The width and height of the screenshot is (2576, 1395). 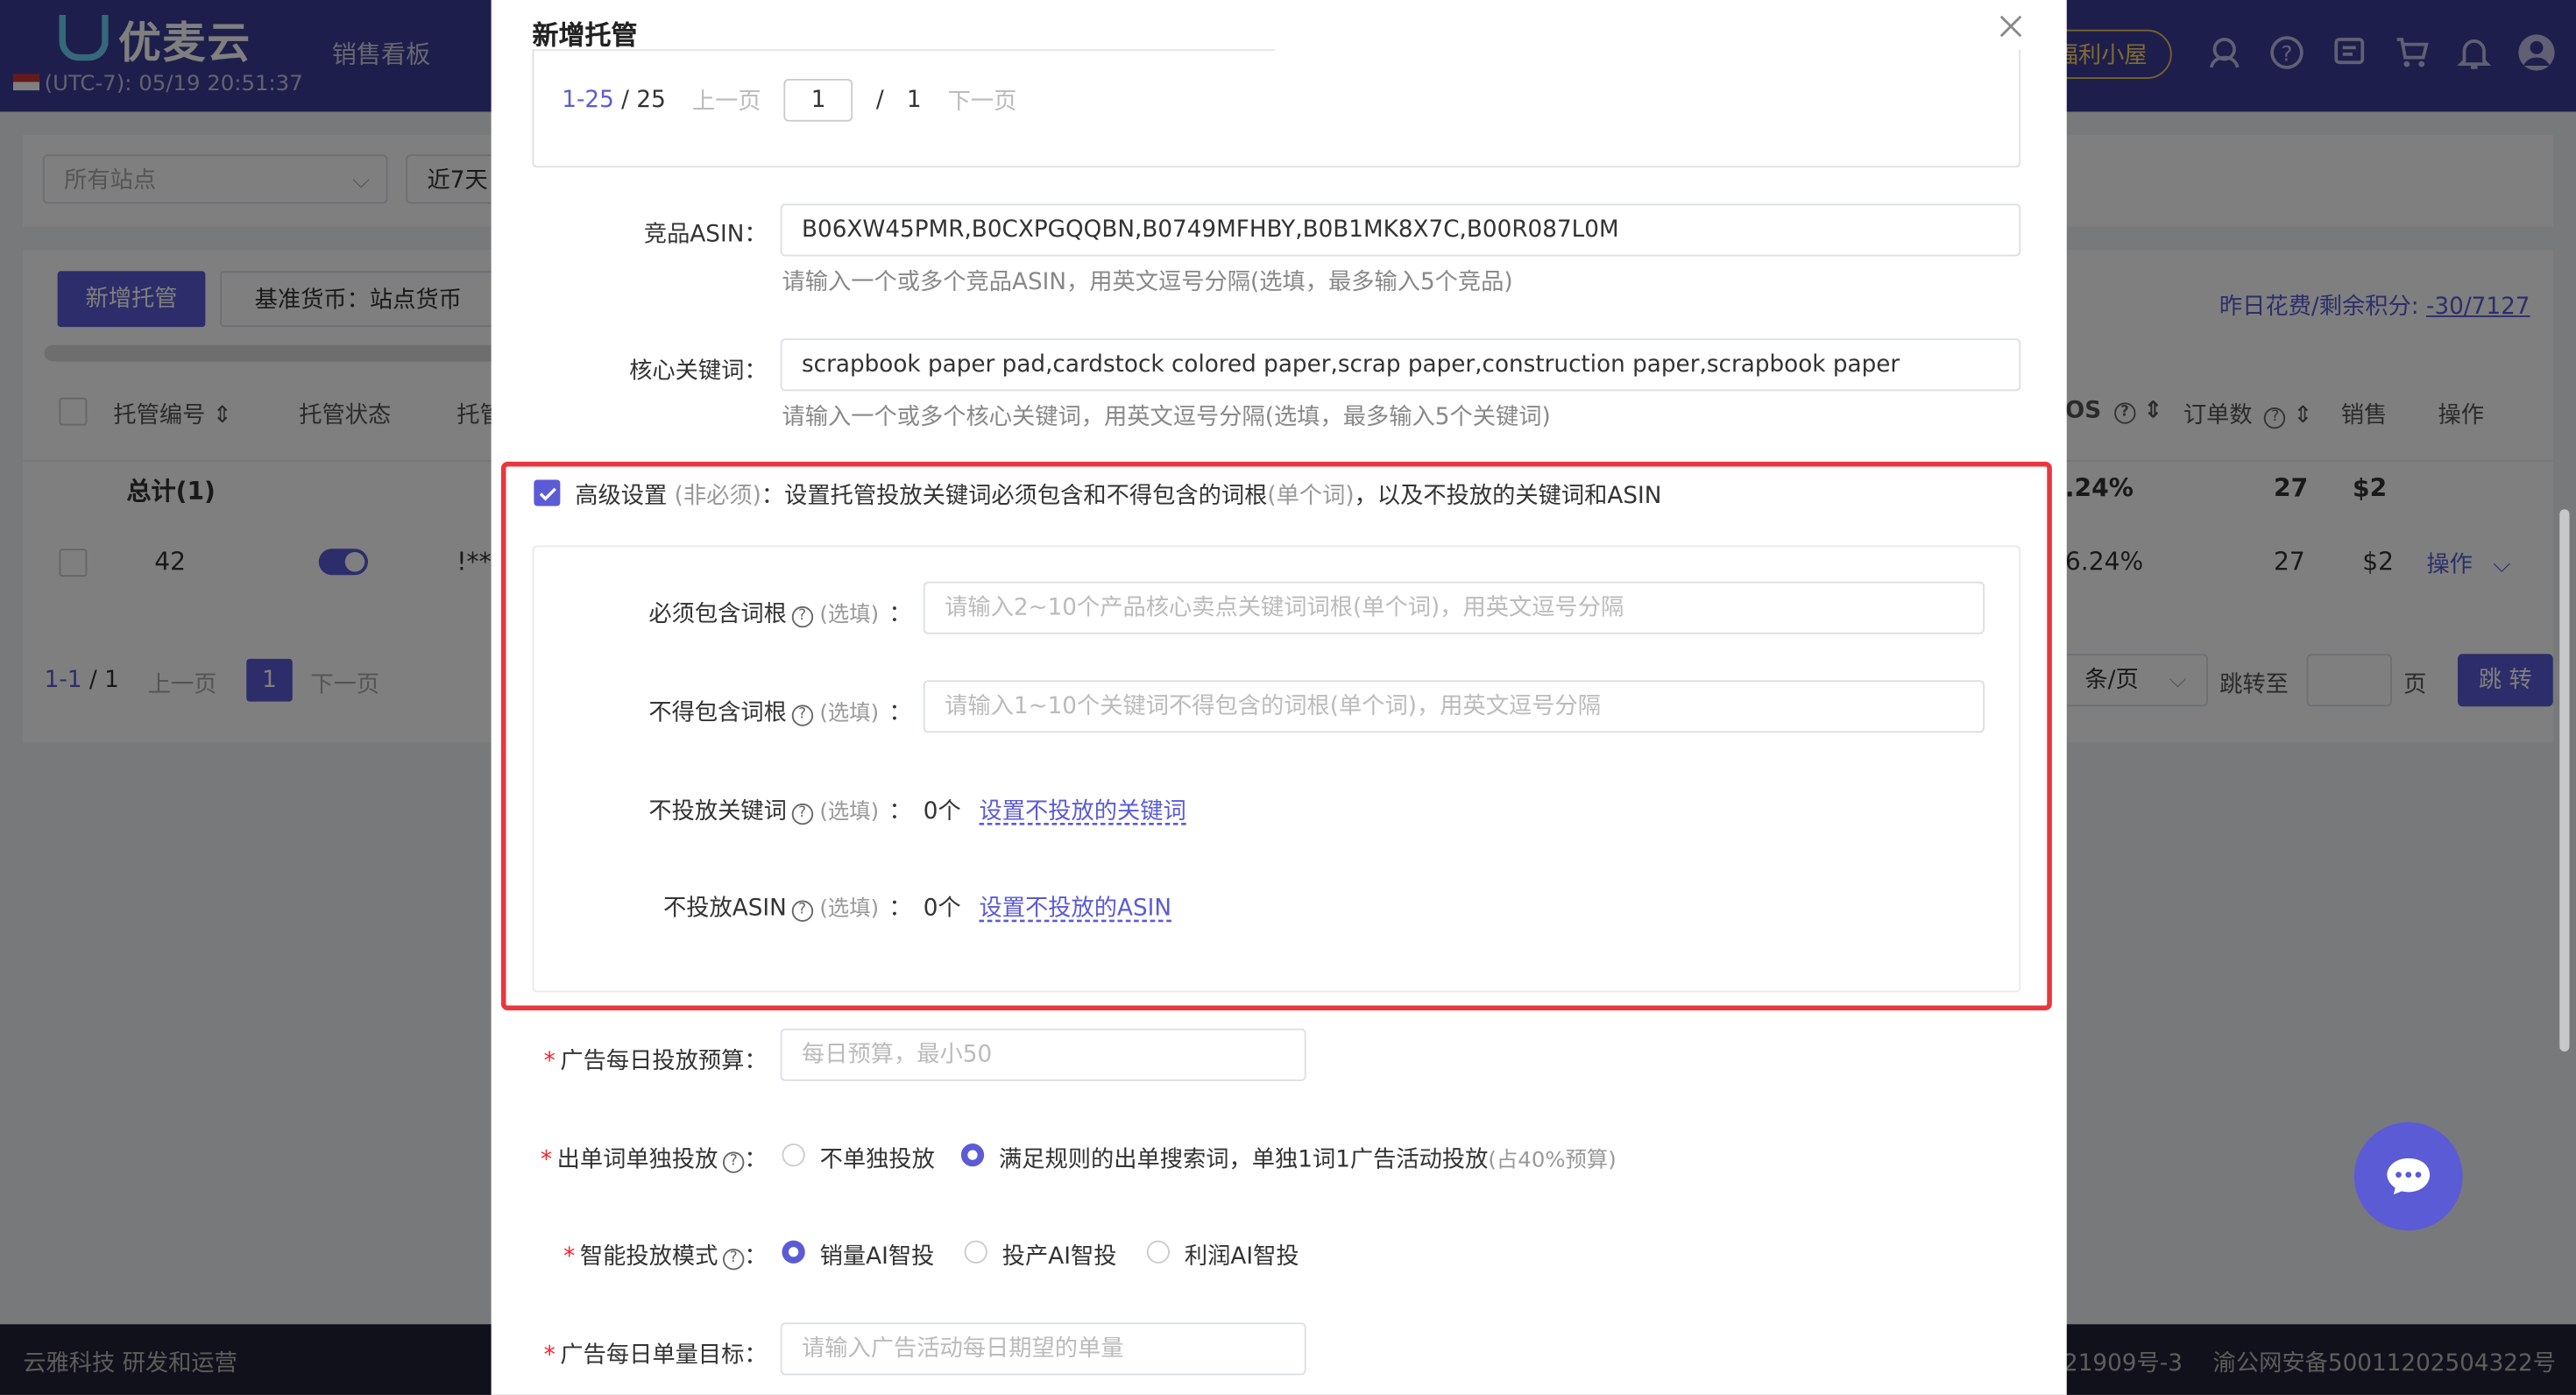 I want to click on neg-asin-count: 0个, so click(x=942, y=908).